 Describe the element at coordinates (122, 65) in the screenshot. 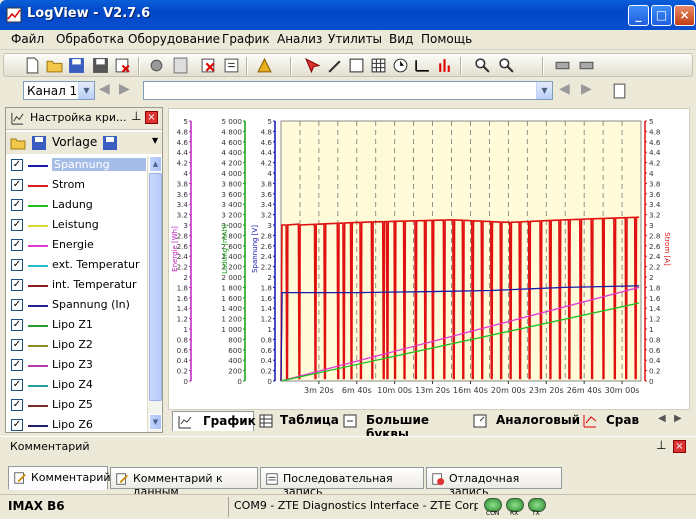

I see `delete-file-icon` at that location.